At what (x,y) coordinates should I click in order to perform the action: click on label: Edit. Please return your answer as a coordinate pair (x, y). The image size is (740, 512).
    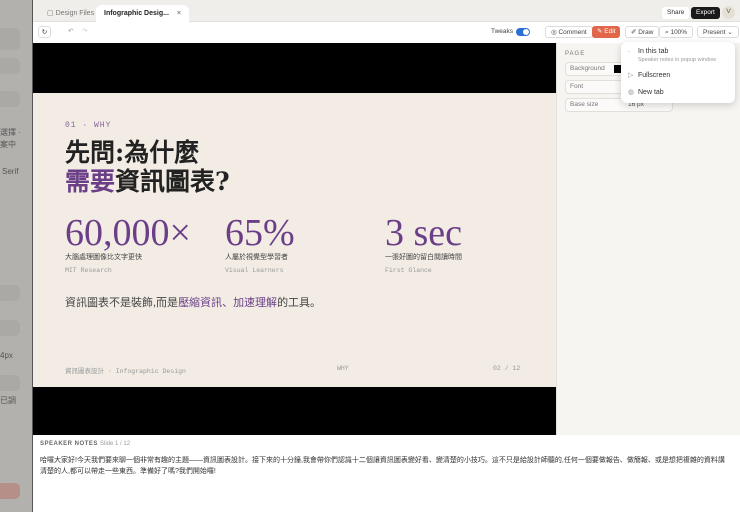
    Looking at the image, I should click on (610, 31).